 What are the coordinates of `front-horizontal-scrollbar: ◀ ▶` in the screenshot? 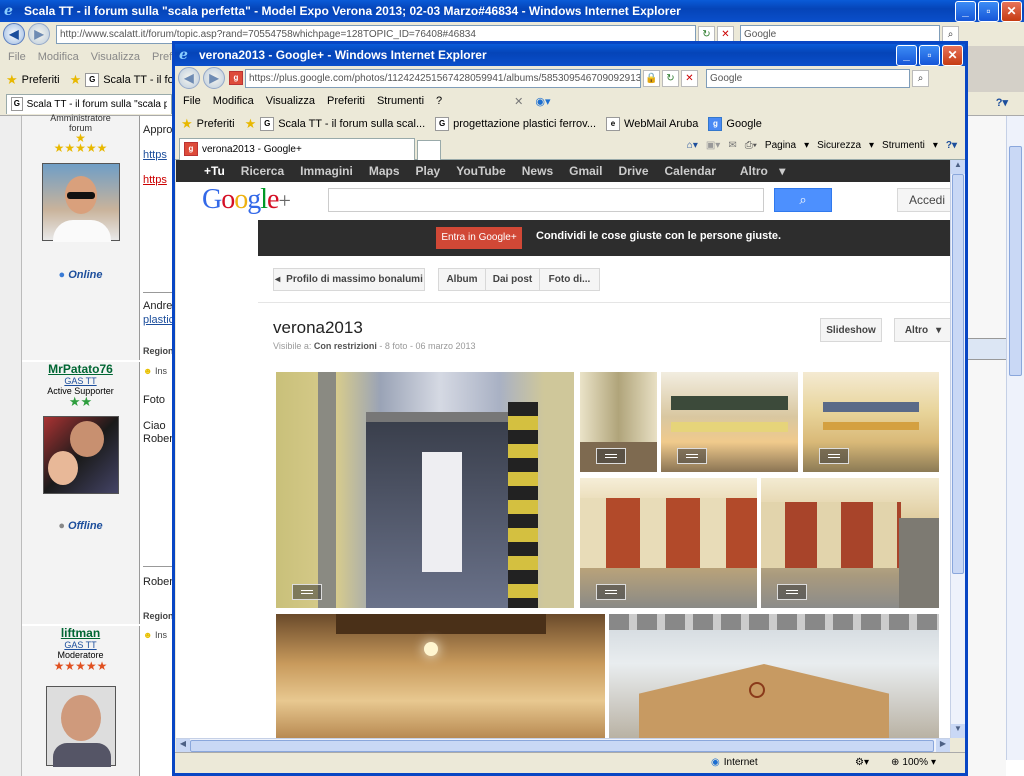 It's located at (563, 745).